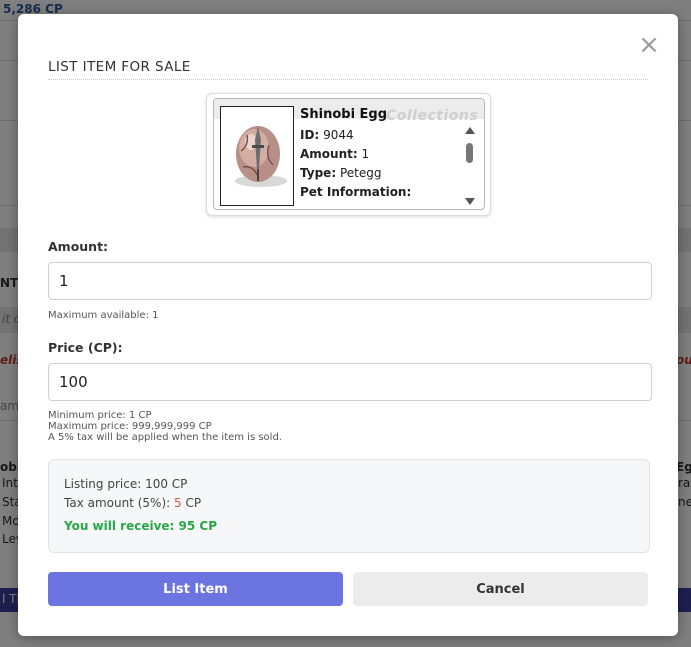 Image resolution: width=691 pixels, height=647 pixels. I want to click on scroll-thumb, so click(469, 153).